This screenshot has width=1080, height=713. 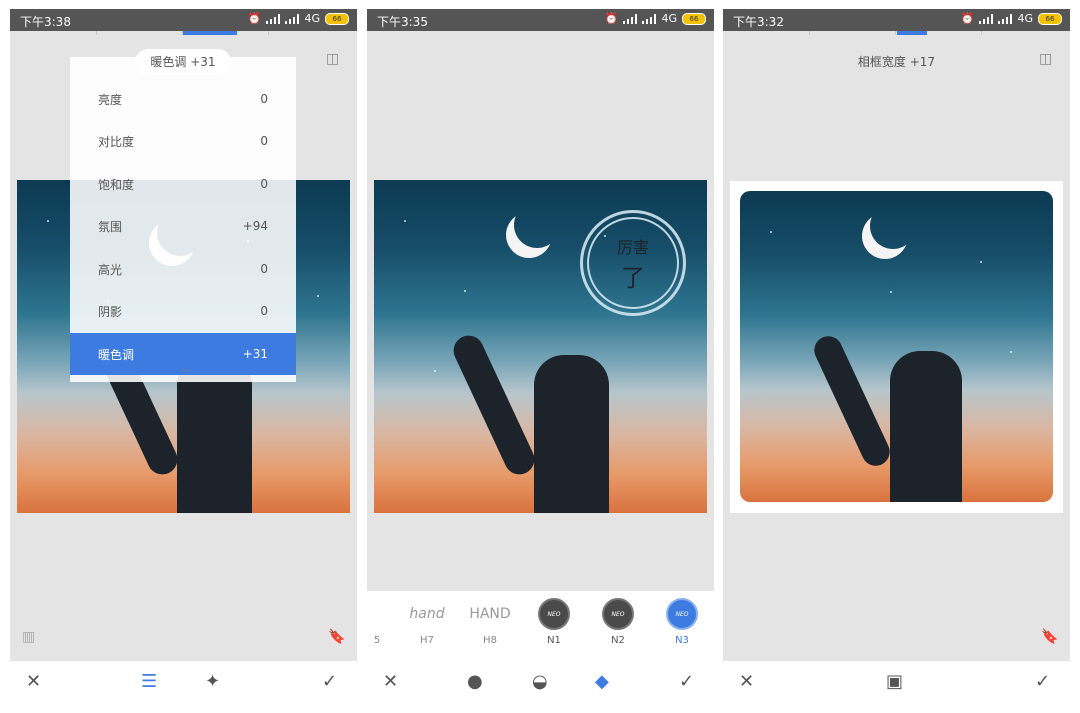 What do you see at coordinates (402, 22) in the screenshot?
I see `status-time: 下午3:35` at bounding box center [402, 22].